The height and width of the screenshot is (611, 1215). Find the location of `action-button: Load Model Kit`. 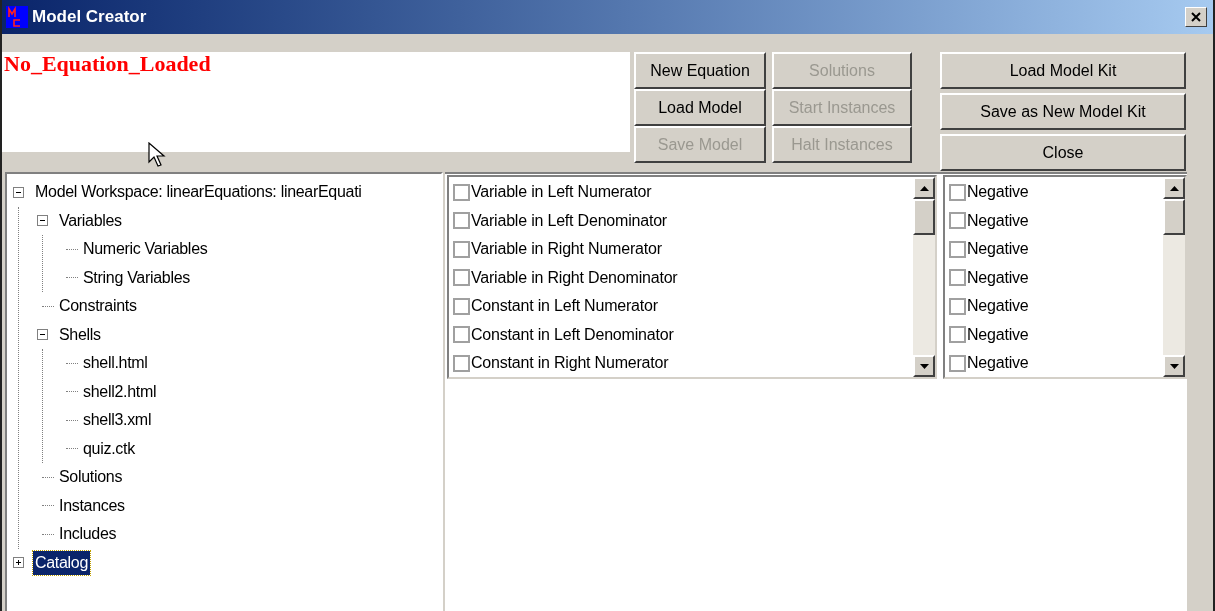

action-button: Load Model Kit is located at coordinates (1063, 70).